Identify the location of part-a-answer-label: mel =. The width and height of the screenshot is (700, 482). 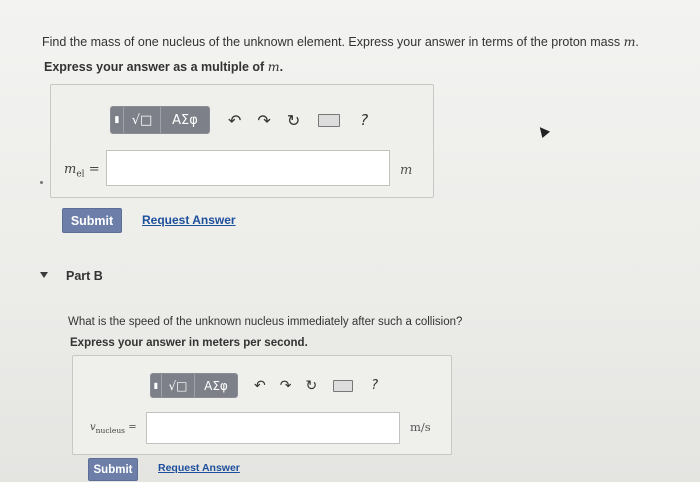
(82, 171).